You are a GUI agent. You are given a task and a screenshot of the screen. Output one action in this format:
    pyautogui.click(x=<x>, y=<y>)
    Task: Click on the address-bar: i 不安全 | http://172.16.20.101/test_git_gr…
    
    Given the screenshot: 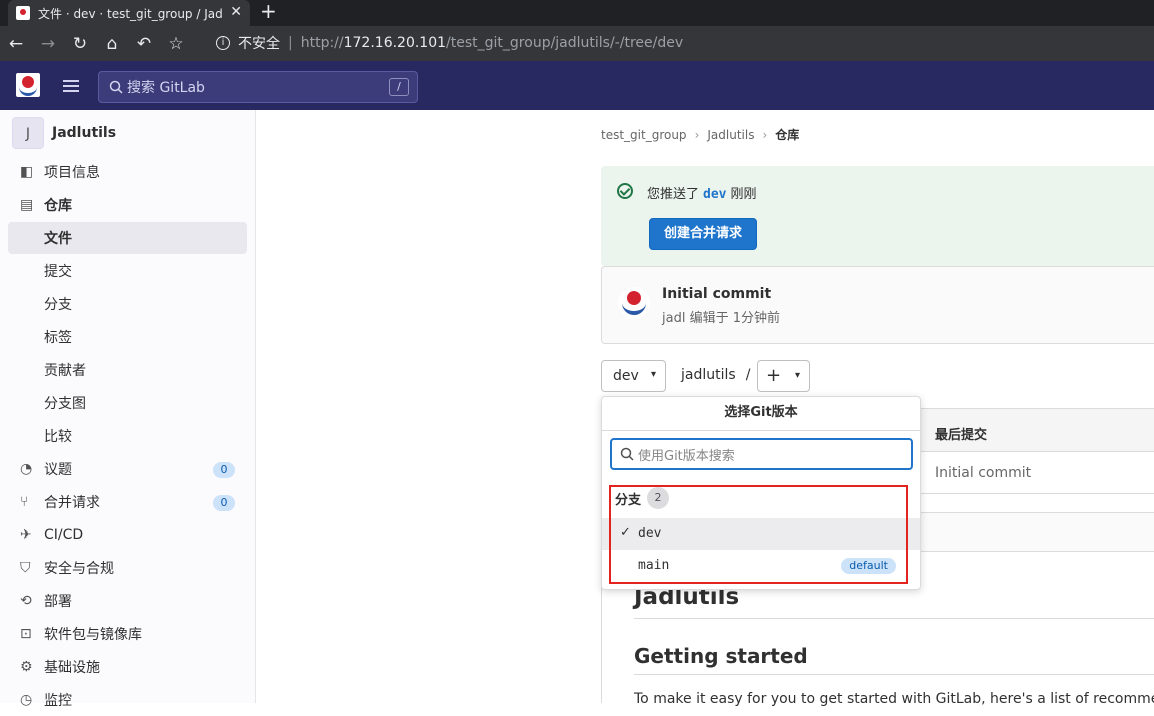 What is the action you would take?
    pyautogui.click(x=677, y=43)
    